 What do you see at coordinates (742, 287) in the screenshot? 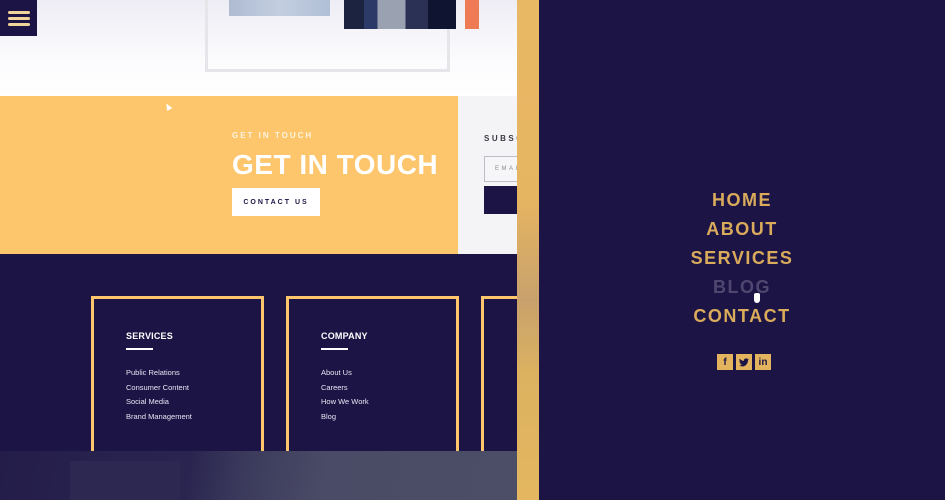
I see `nav-item-blog: BLOG` at bounding box center [742, 287].